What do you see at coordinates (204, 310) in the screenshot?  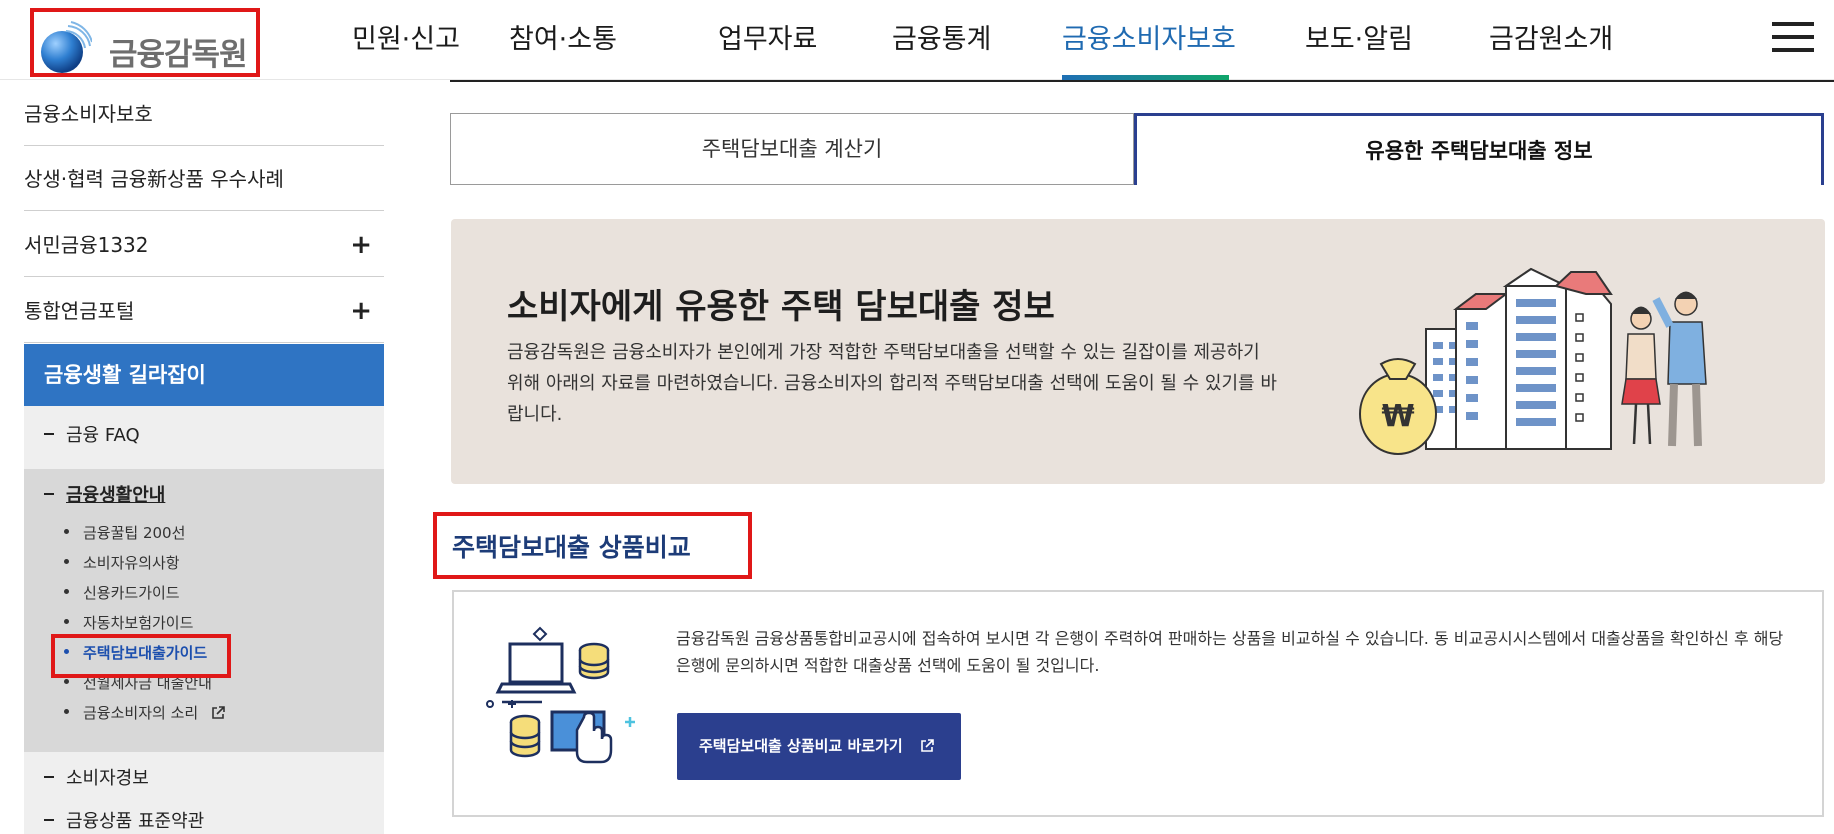 I see `sidebar-item-pension-portal: 통합연금포털 +` at bounding box center [204, 310].